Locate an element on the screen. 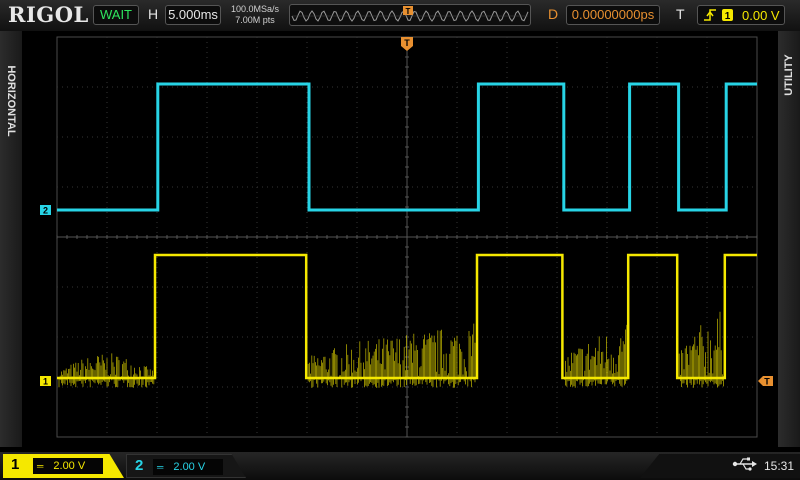 The width and height of the screenshot is (800, 480). ch1-ground-marker: 1 is located at coordinates (45, 381).